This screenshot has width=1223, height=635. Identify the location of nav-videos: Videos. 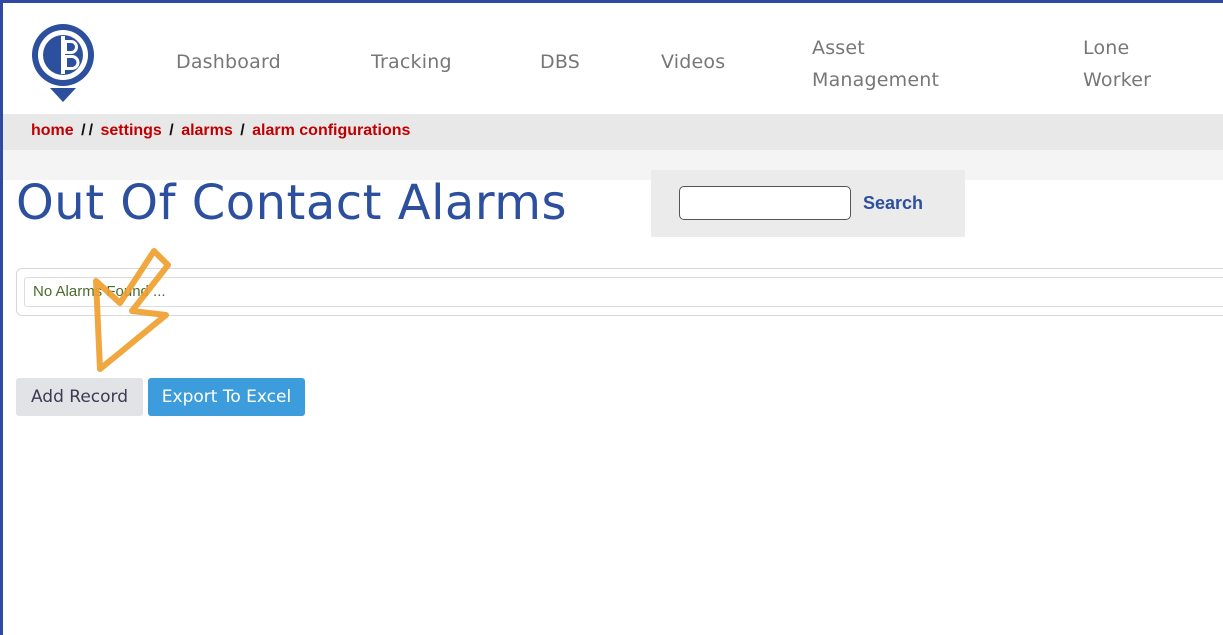
(693, 62).